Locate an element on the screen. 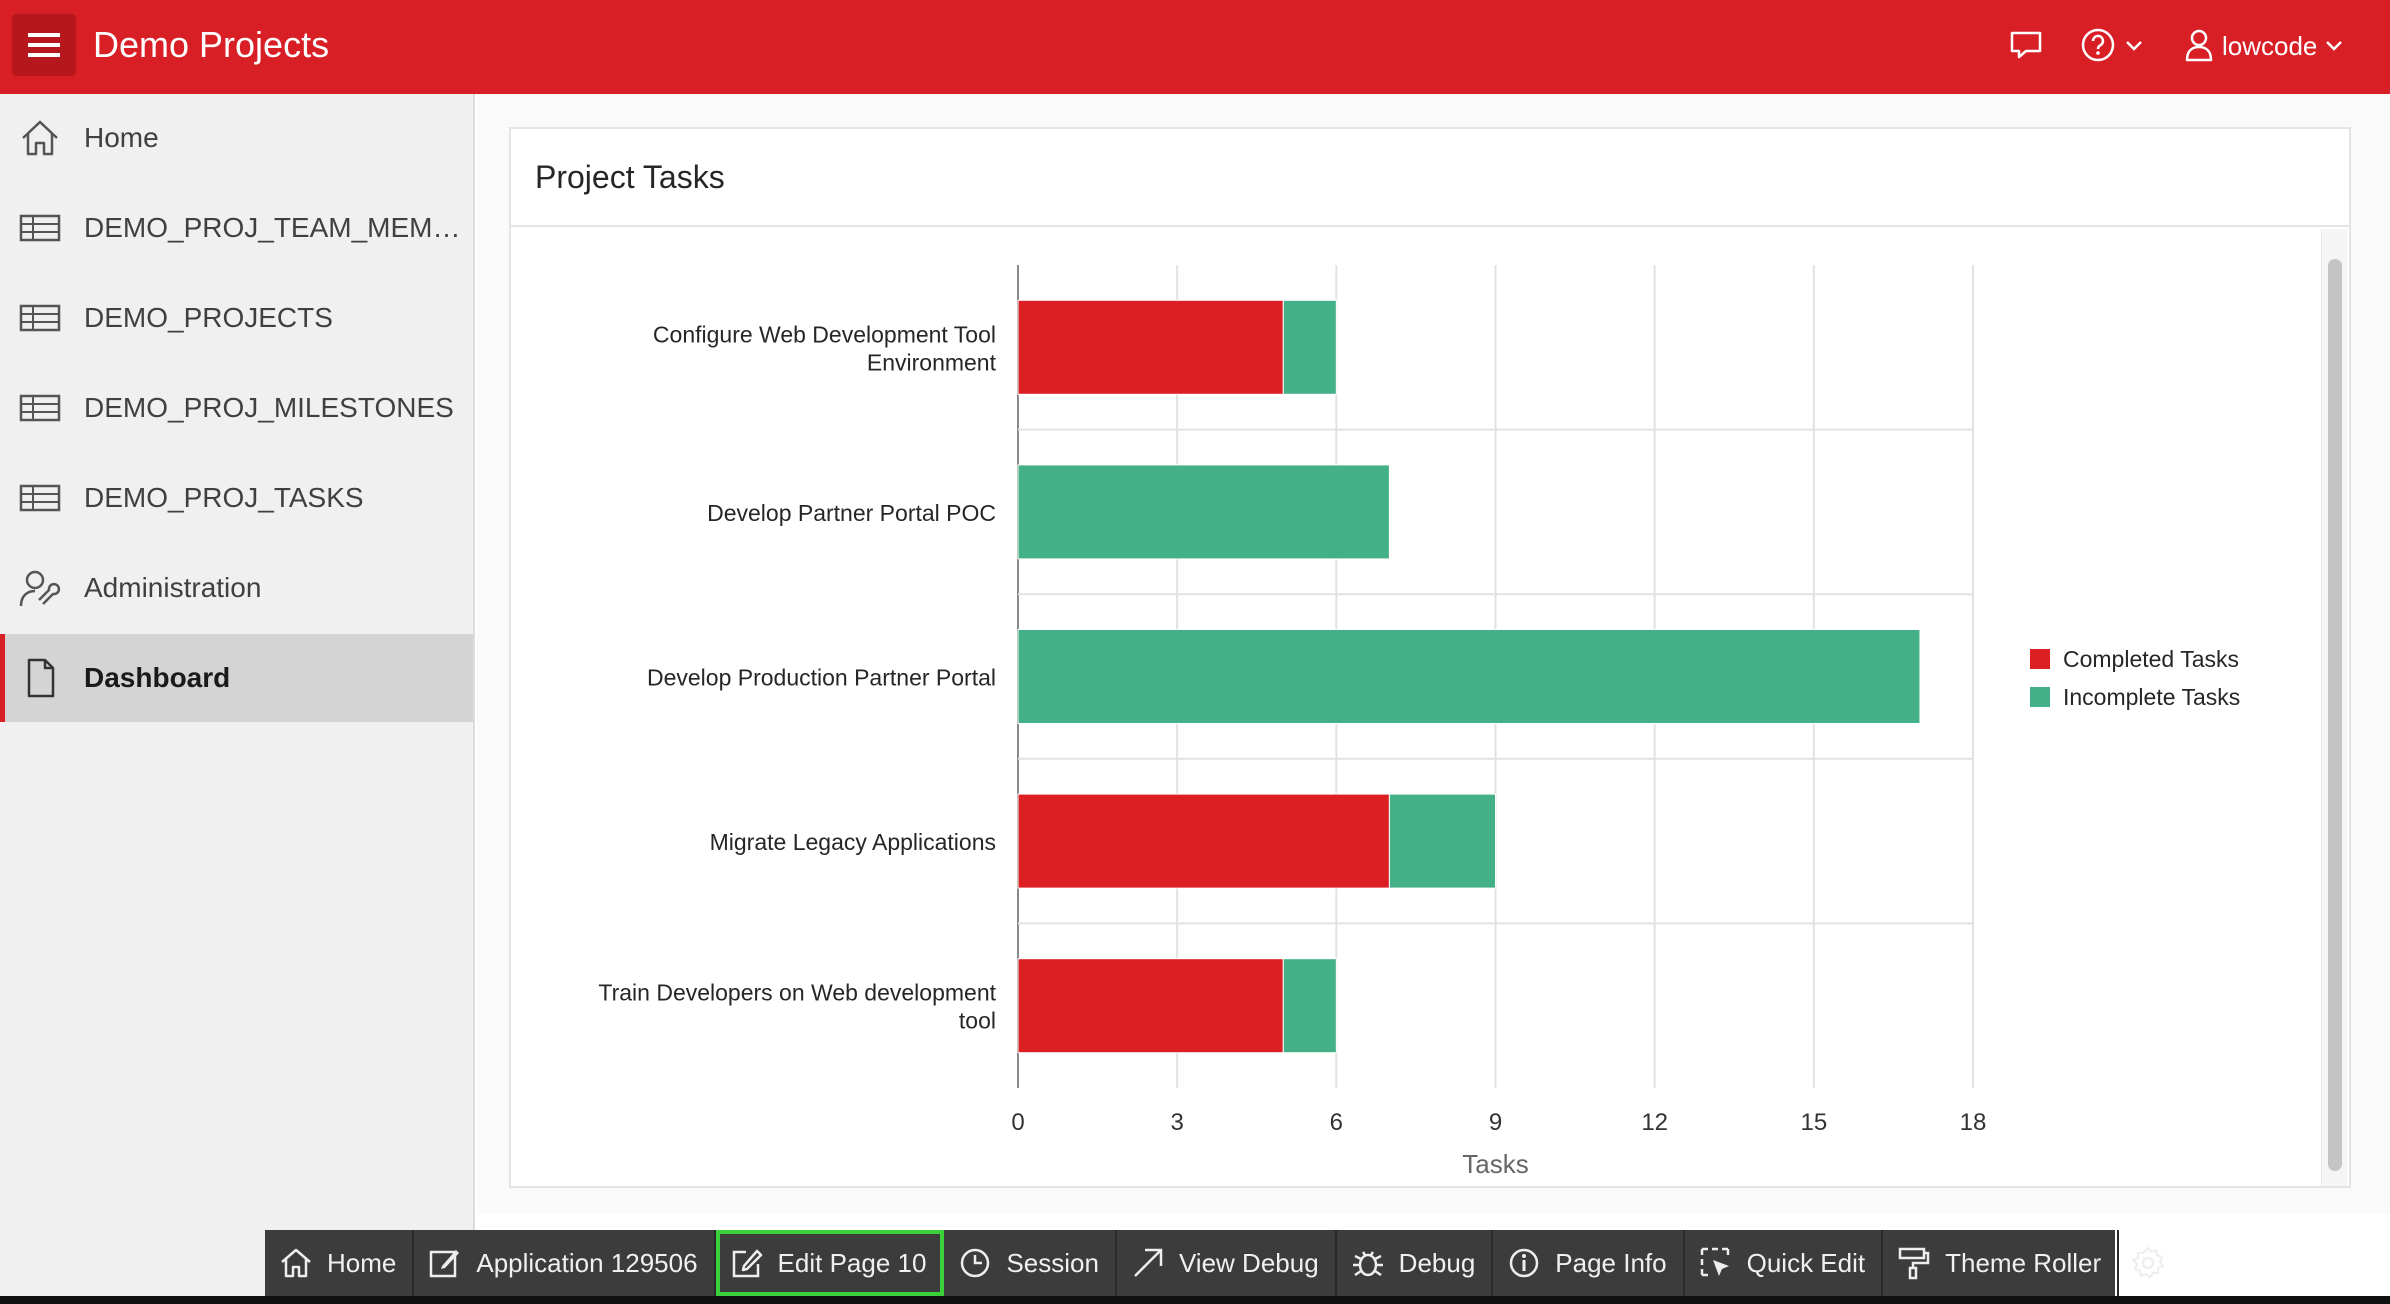 The height and width of the screenshot is (1304, 2390). dev-debug-label: Debug is located at coordinates (1437, 1262).